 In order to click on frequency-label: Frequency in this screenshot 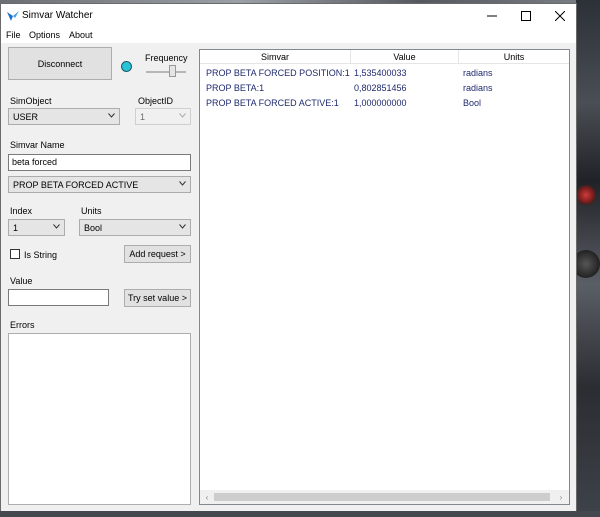, I will do `click(166, 58)`.